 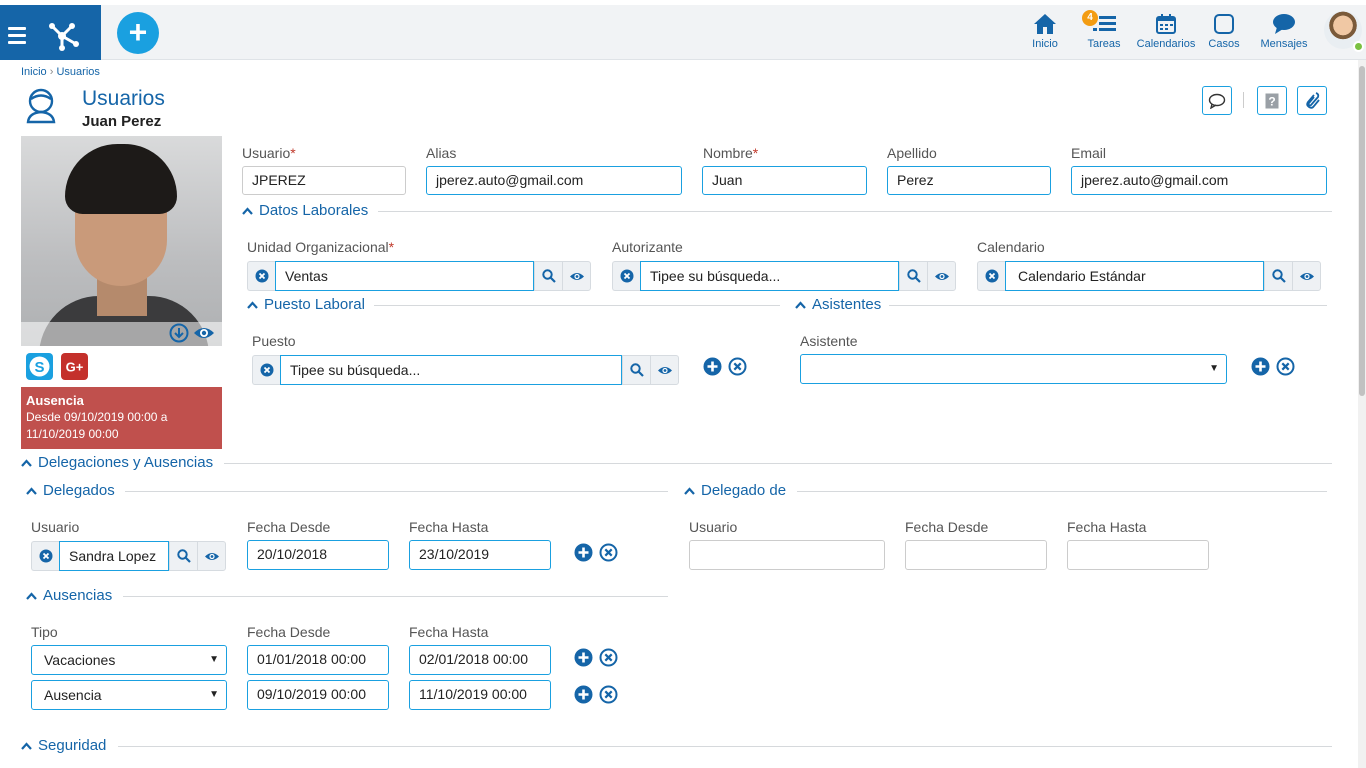 What do you see at coordinates (1013, 369) in the screenshot?
I see `asistente-select: ▼` at bounding box center [1013, 369].